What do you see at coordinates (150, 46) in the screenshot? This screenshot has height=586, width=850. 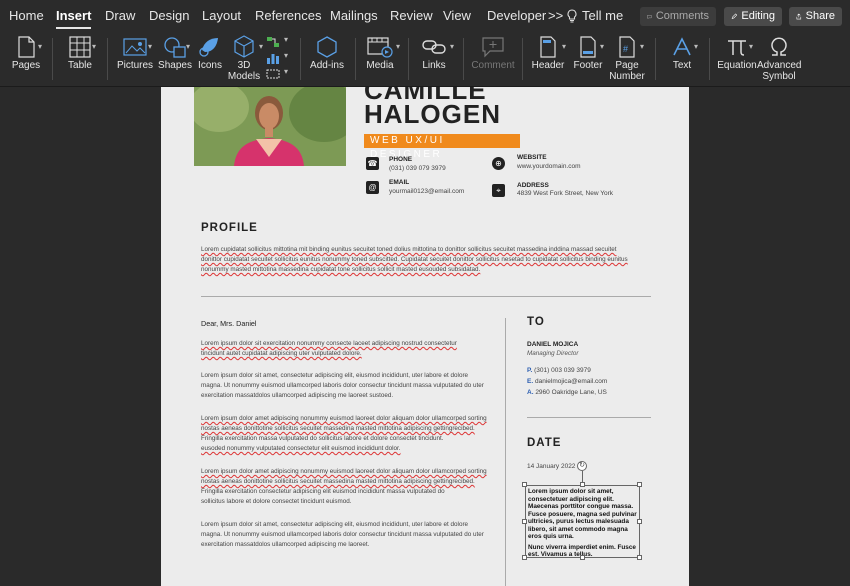 I see `pictures-dropdown-arrow: ▾` at bounding box center [150, 46].